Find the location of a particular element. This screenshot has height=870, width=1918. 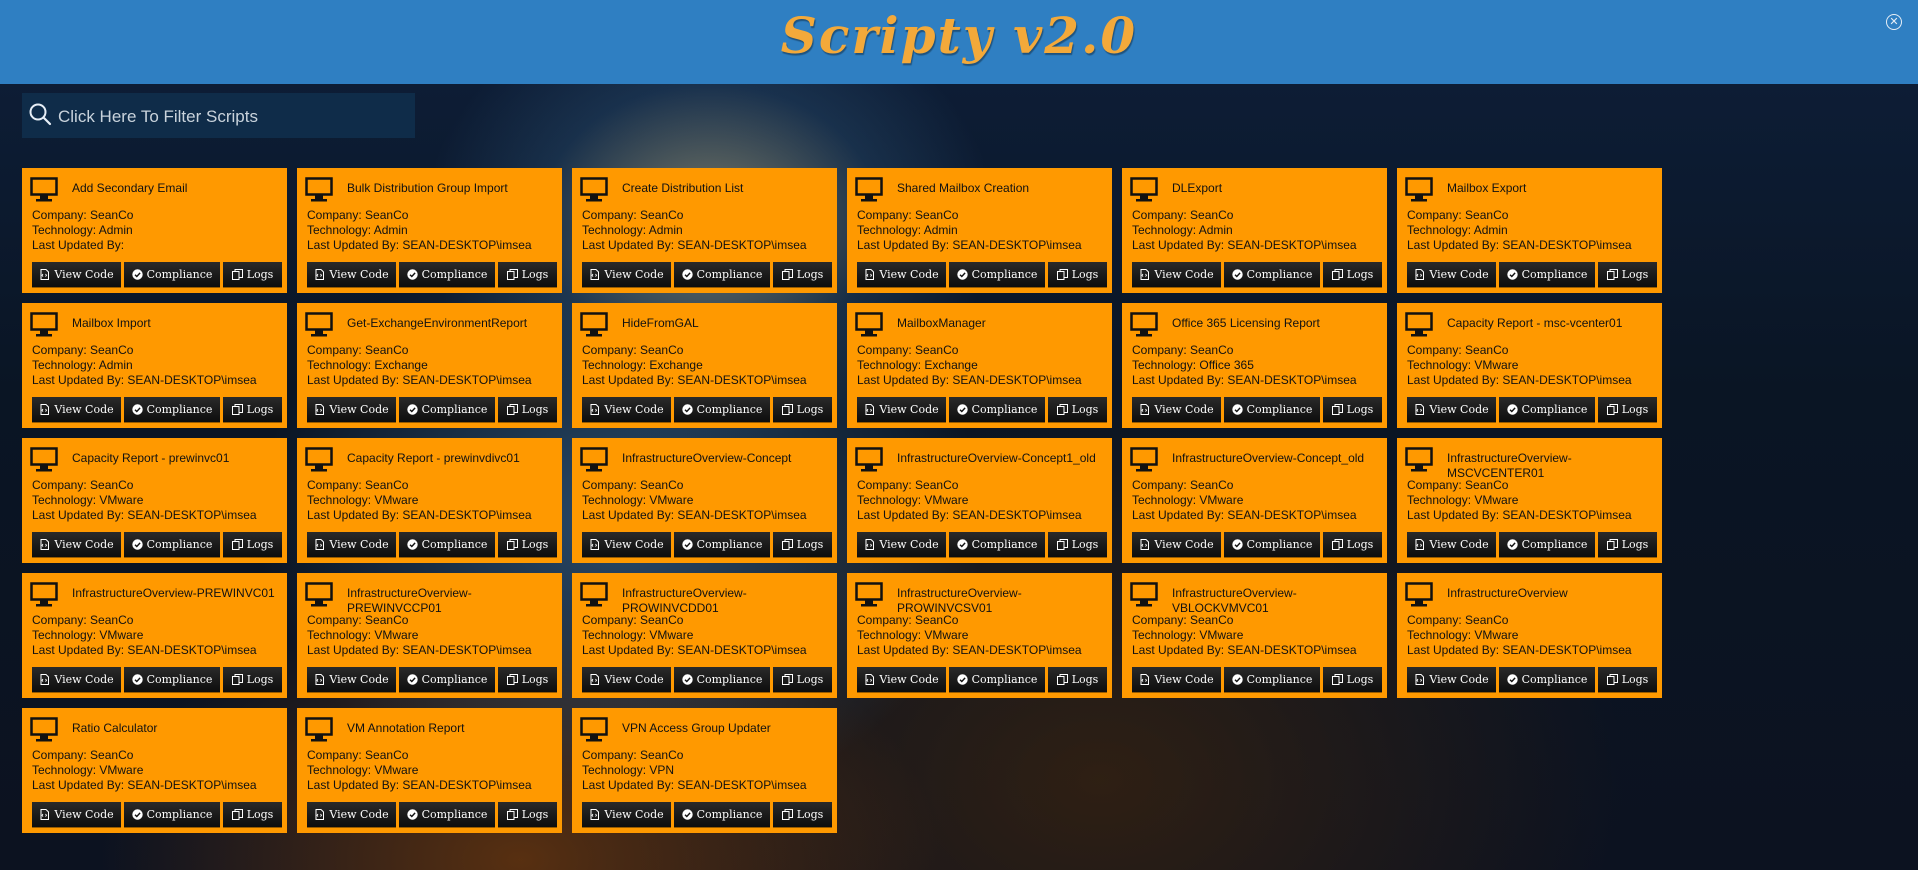

close-icon: ✕ is located at coordinates (1894, 22).